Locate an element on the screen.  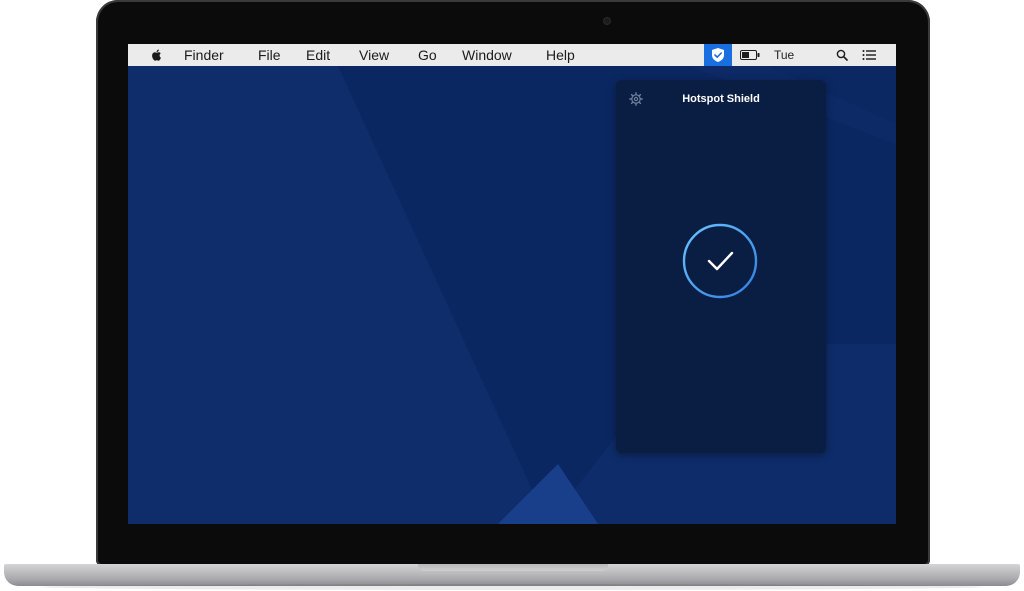
battery-icon is located at coordinates (750, 55).